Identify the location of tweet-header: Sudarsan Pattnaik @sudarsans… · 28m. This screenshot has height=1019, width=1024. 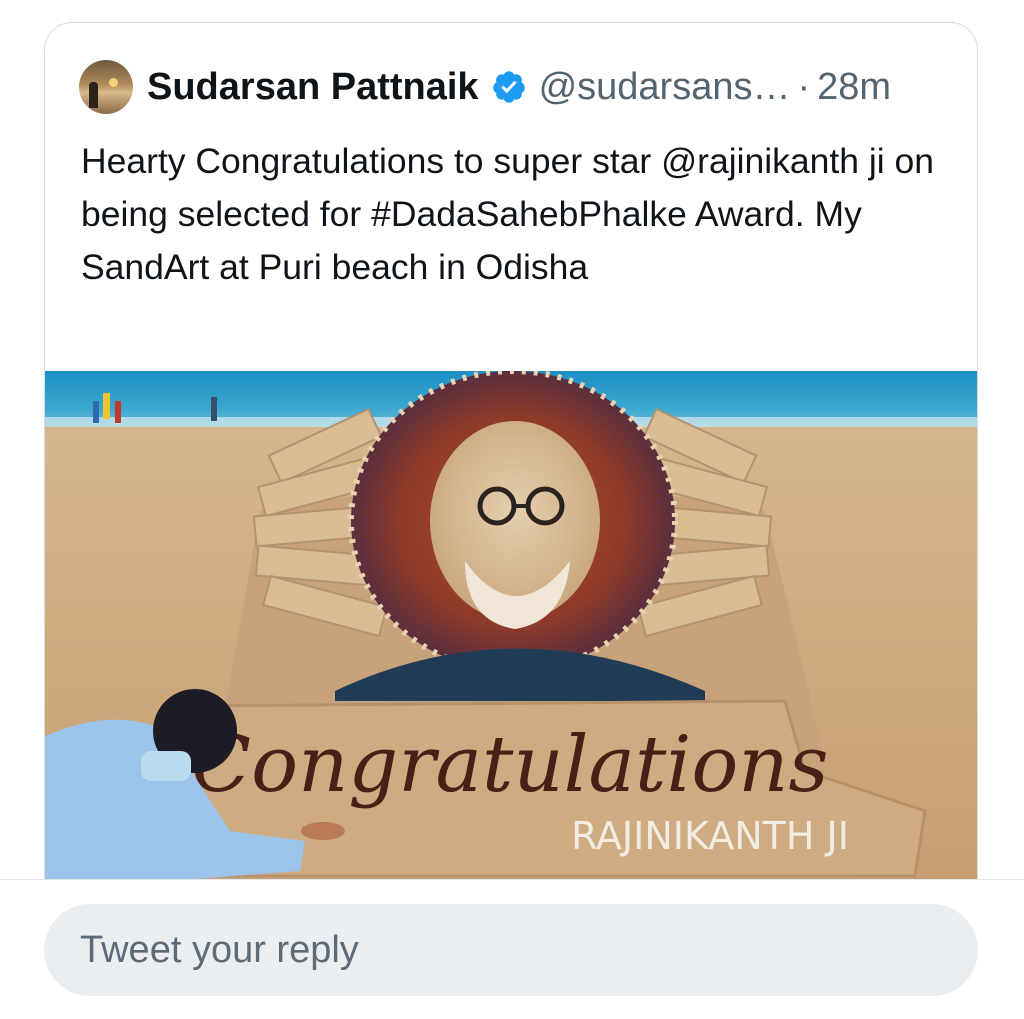
(485, 87).